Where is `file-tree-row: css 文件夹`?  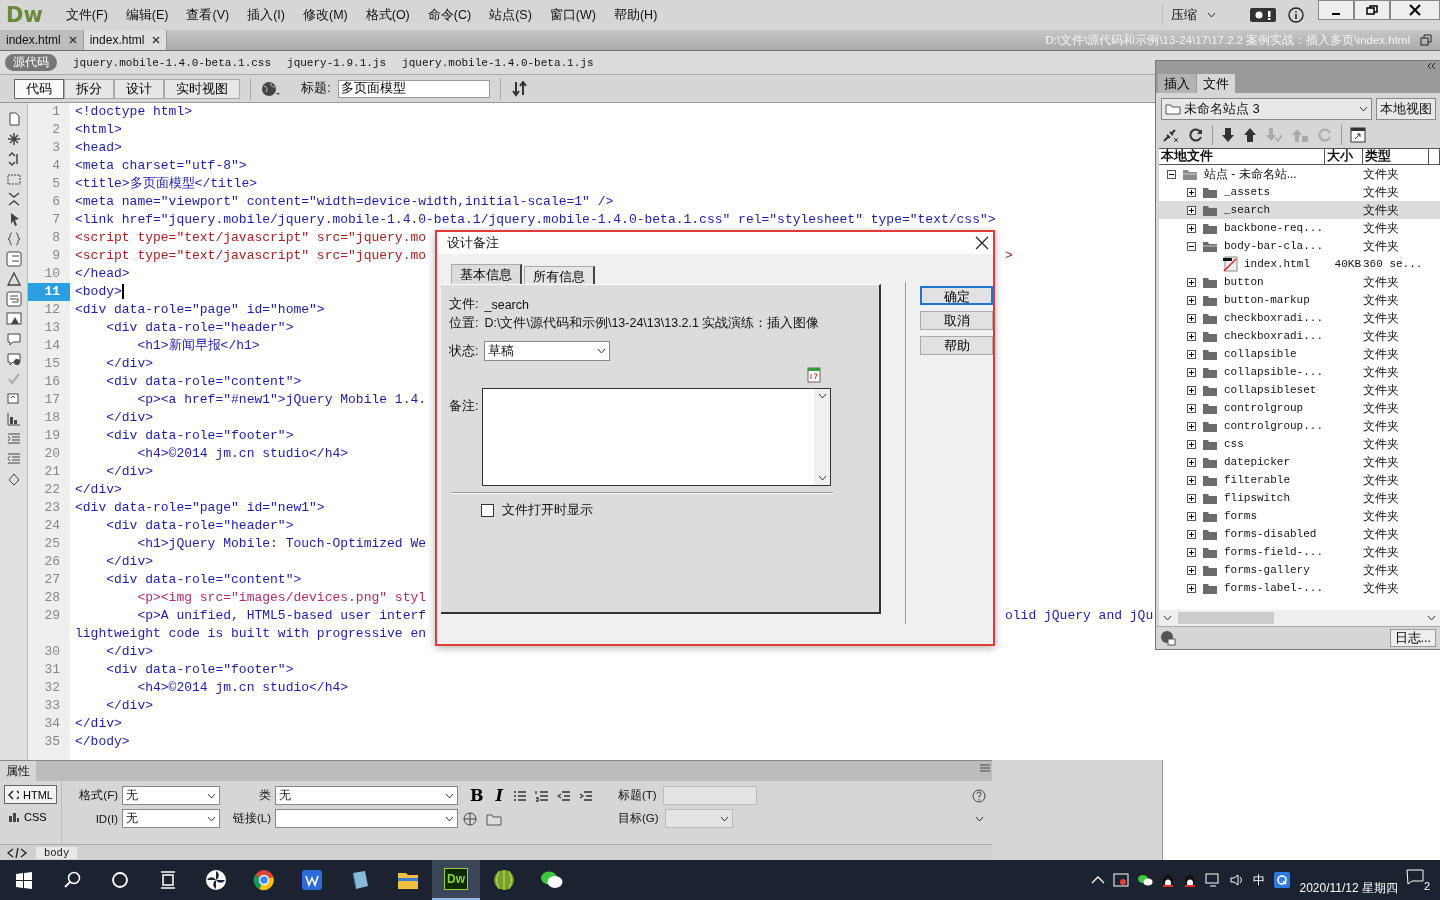
file-tree-row: css 文件夹 is located at coordinates (1299, 444).